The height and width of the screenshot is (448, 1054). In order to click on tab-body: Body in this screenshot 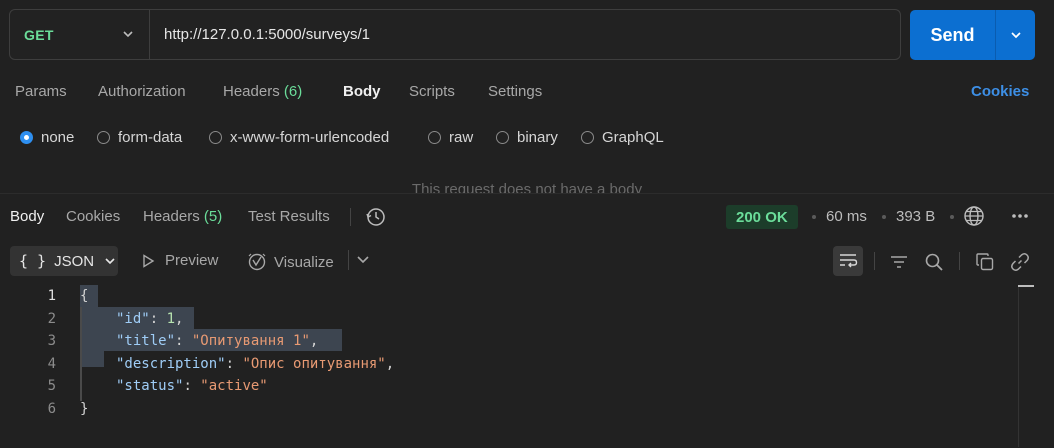, I will do `click(362, 93)`.